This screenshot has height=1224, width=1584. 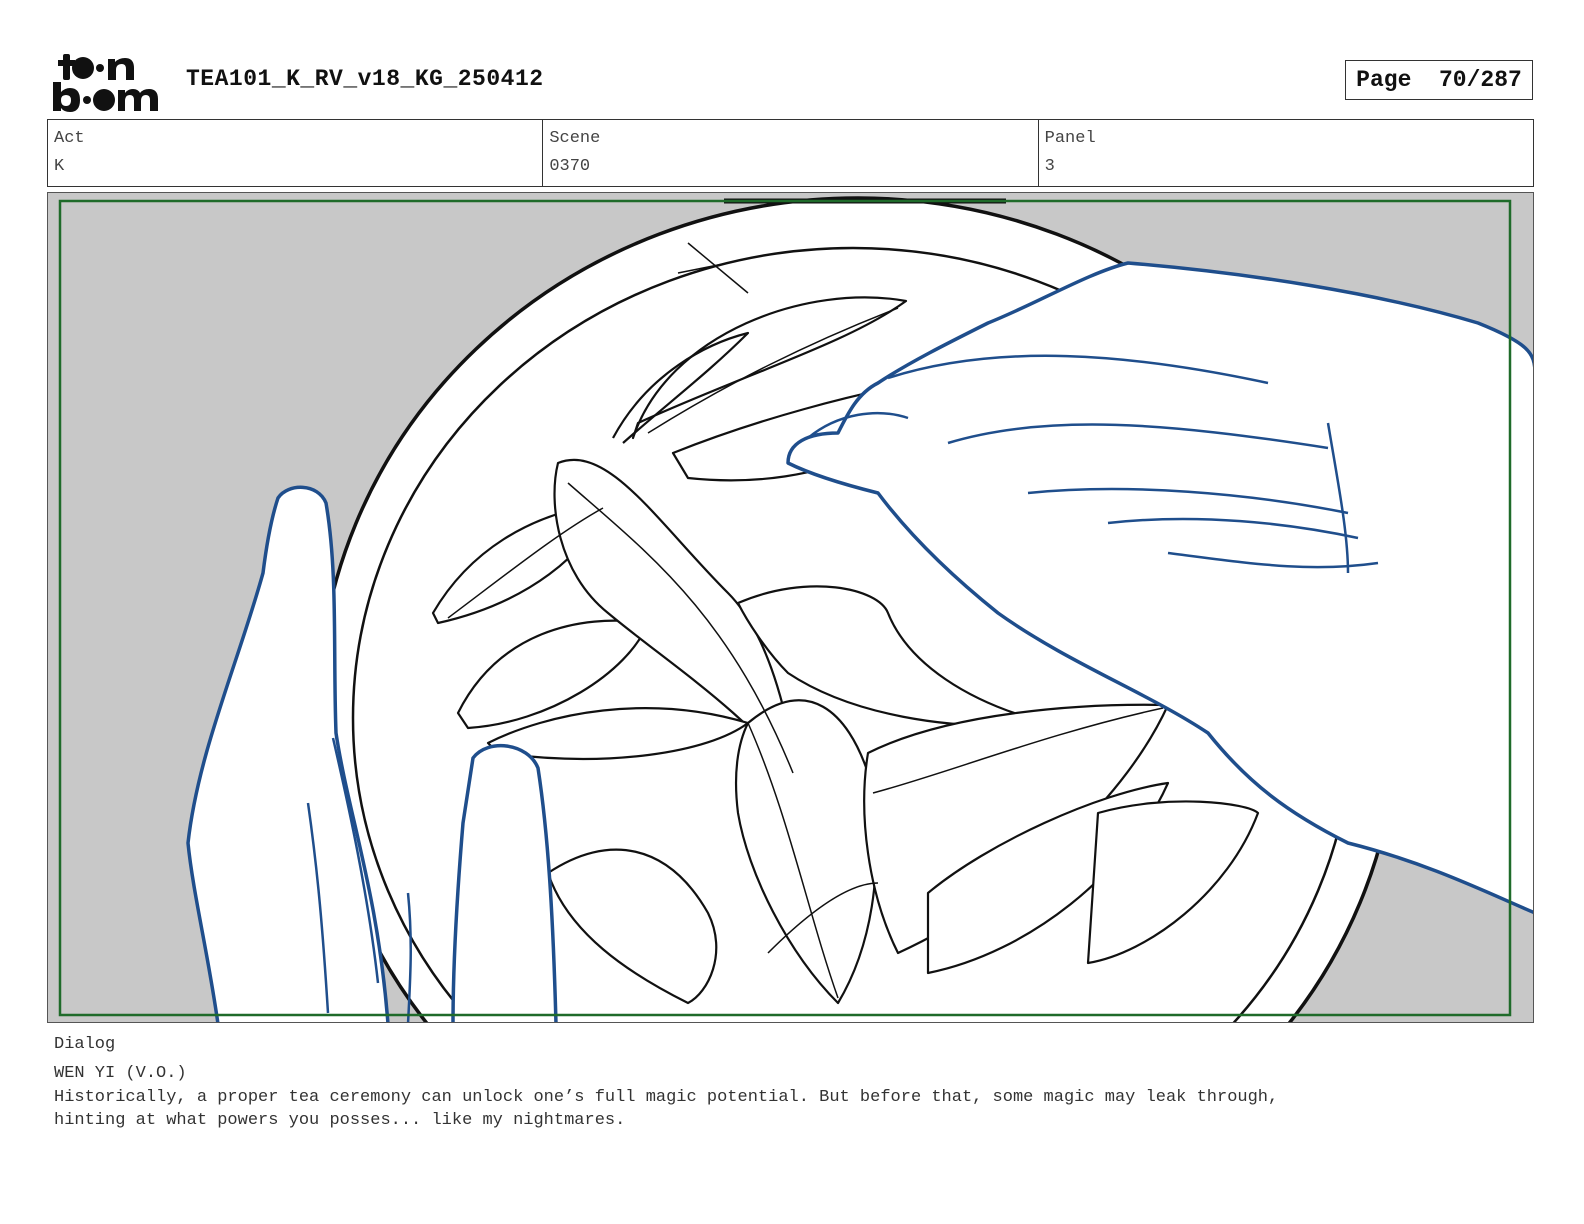 I want to click on dialog-label: Dialog, so click(x=85, y=1044).